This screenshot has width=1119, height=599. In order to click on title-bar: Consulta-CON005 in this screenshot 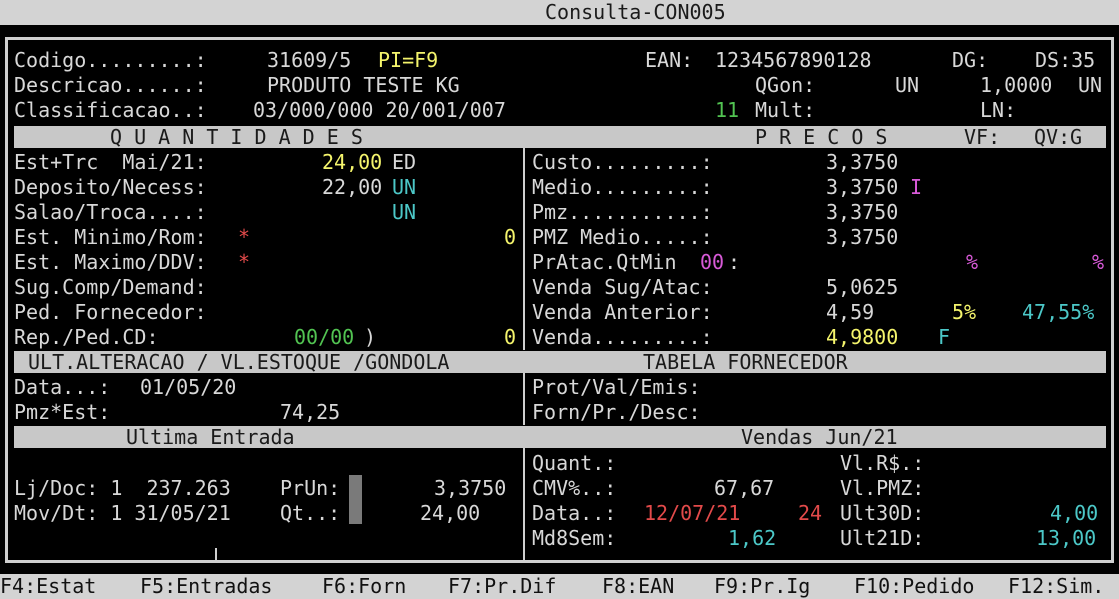, I will do `click(559, 12)`.